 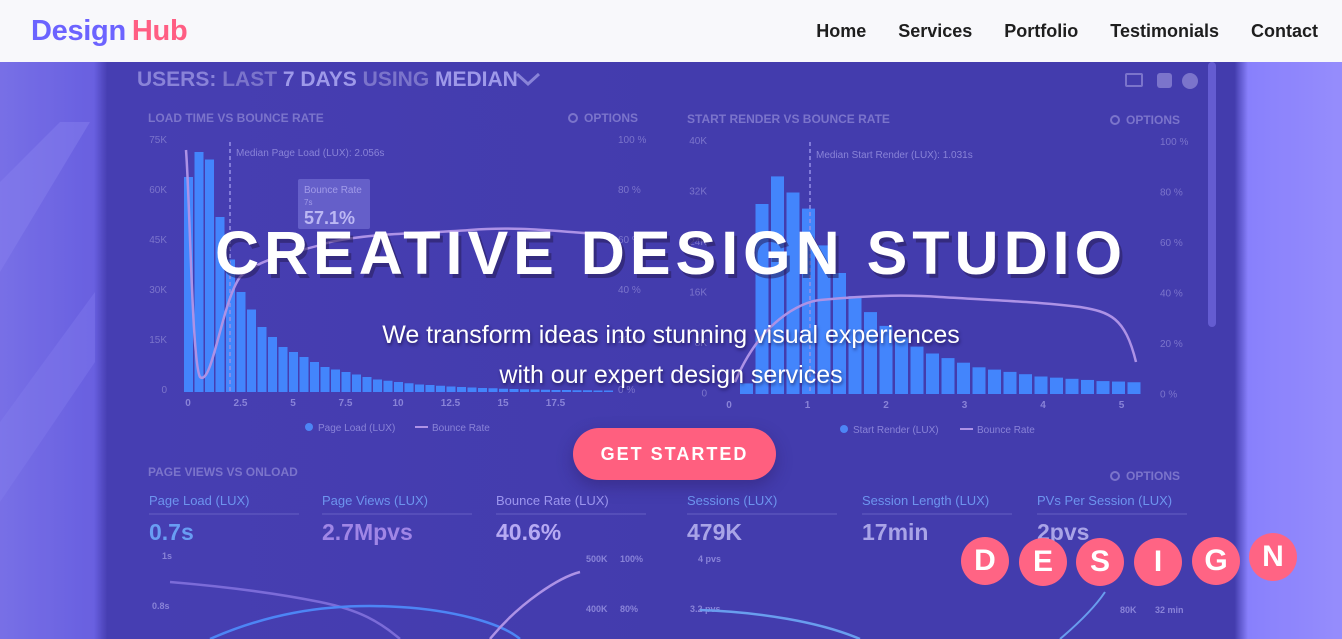 I want to click on nav-contact: Contact, so click(x=1284, y=31).